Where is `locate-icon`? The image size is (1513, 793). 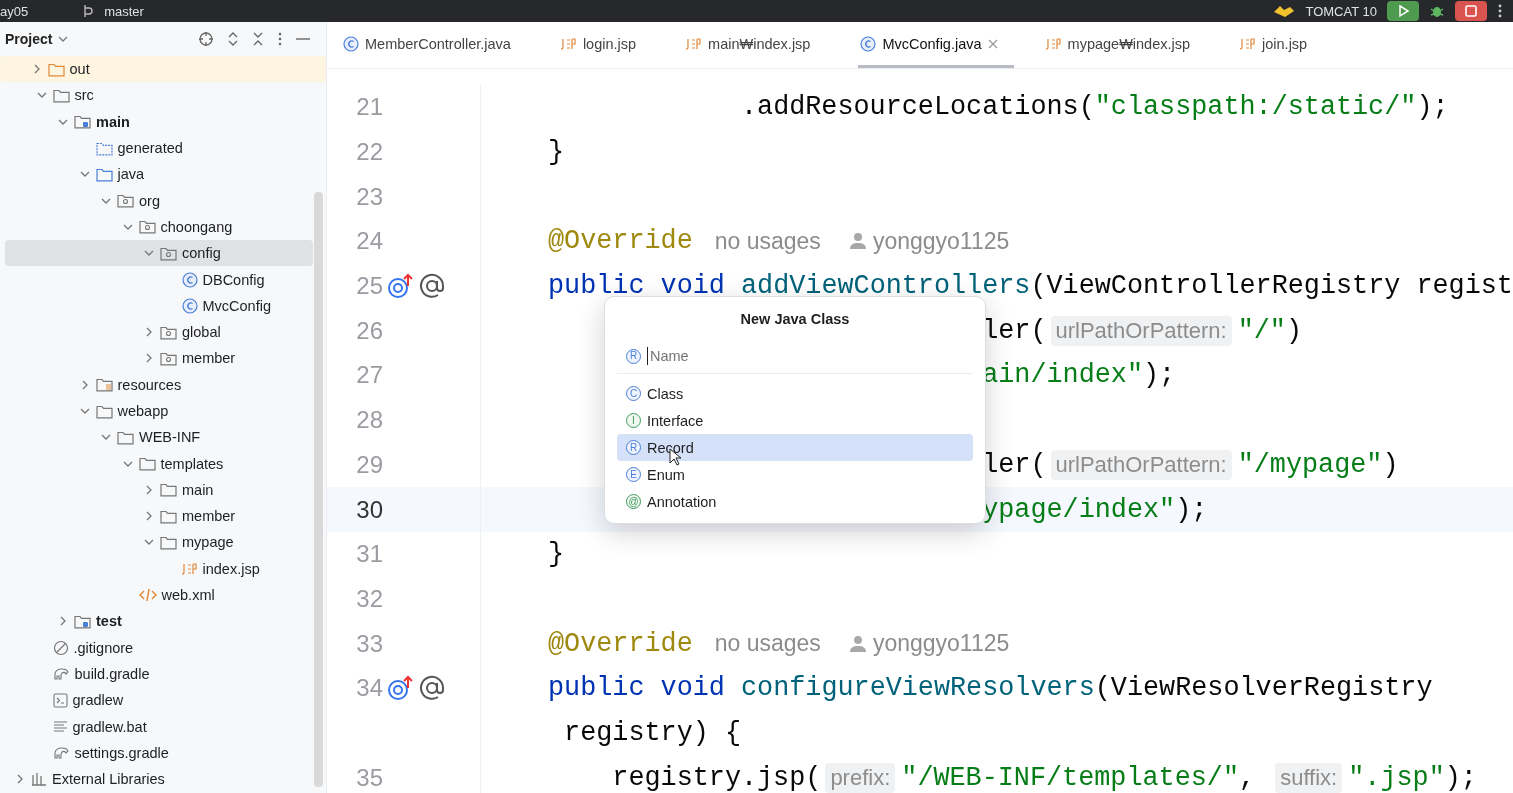
locate-icon is located at coordinates (206, 39).